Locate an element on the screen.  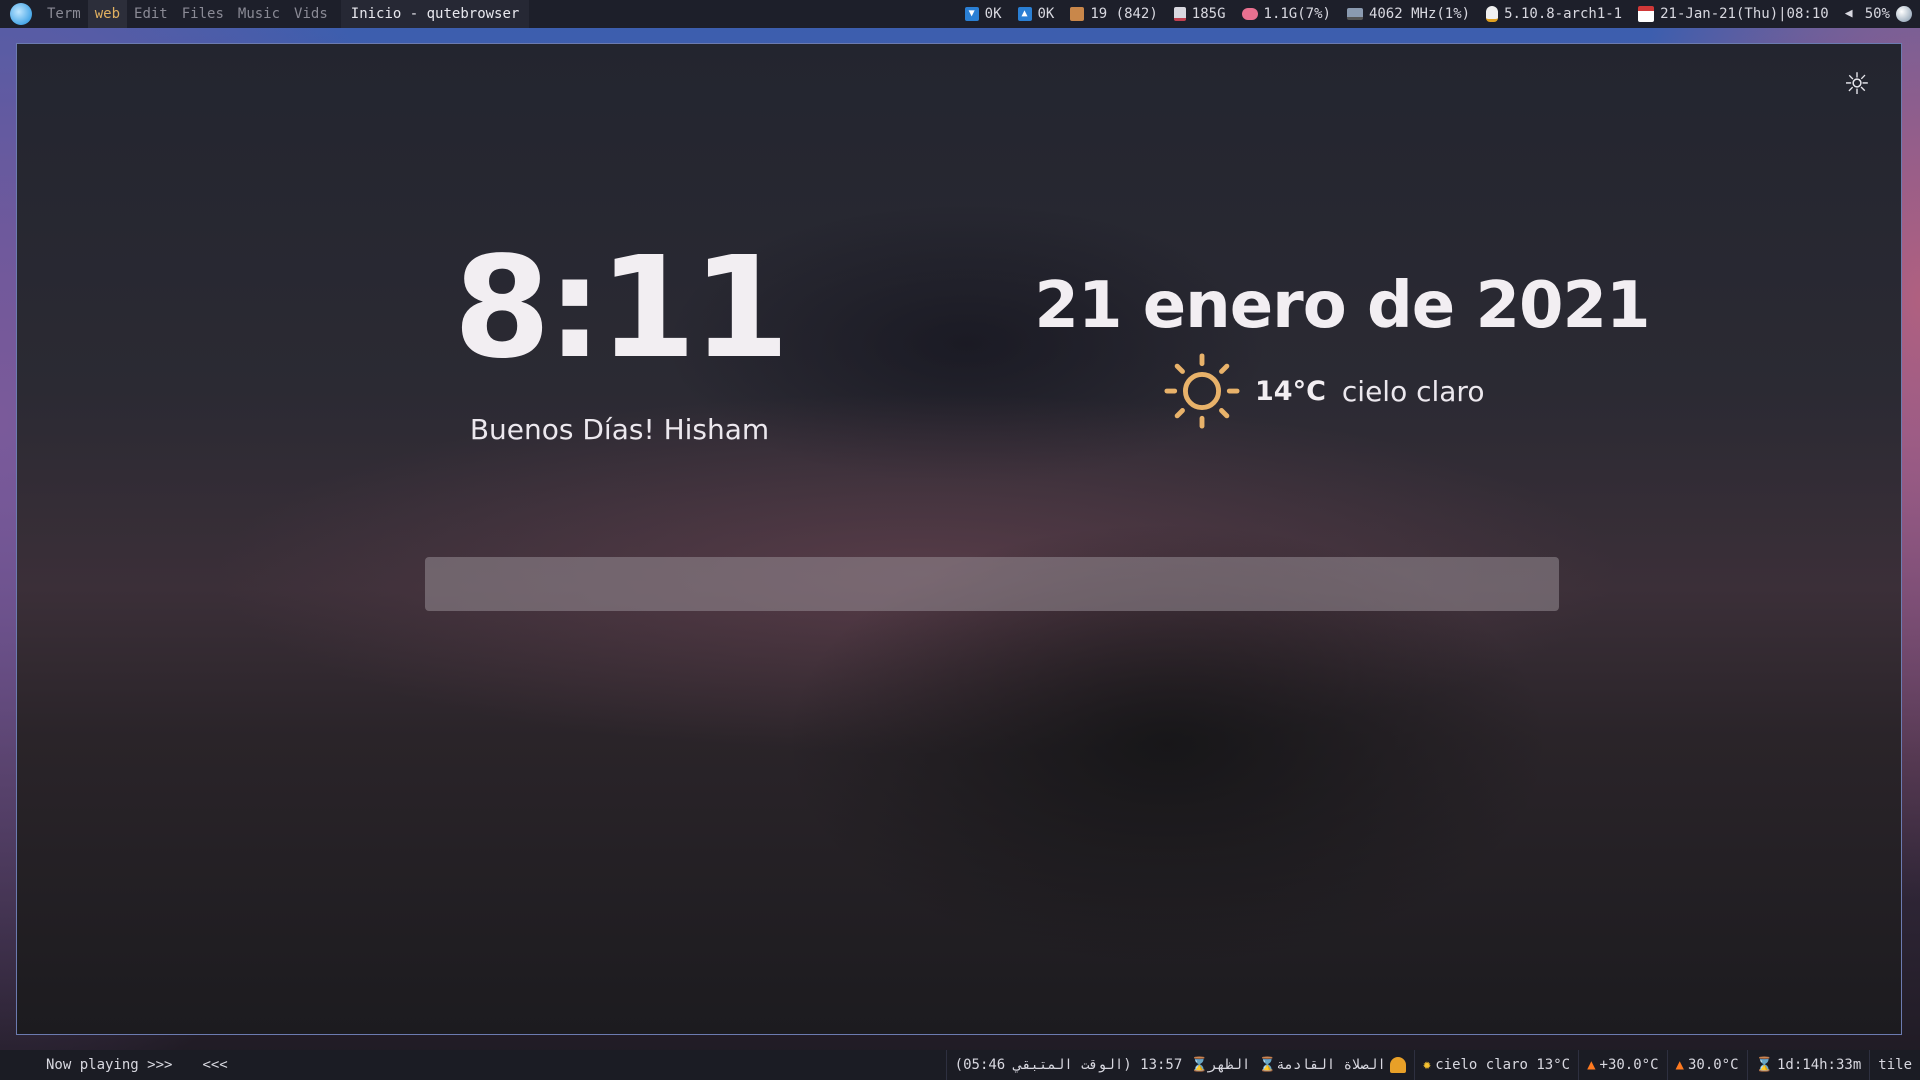
workspace-term: Term is located at coordinates (64, 14).